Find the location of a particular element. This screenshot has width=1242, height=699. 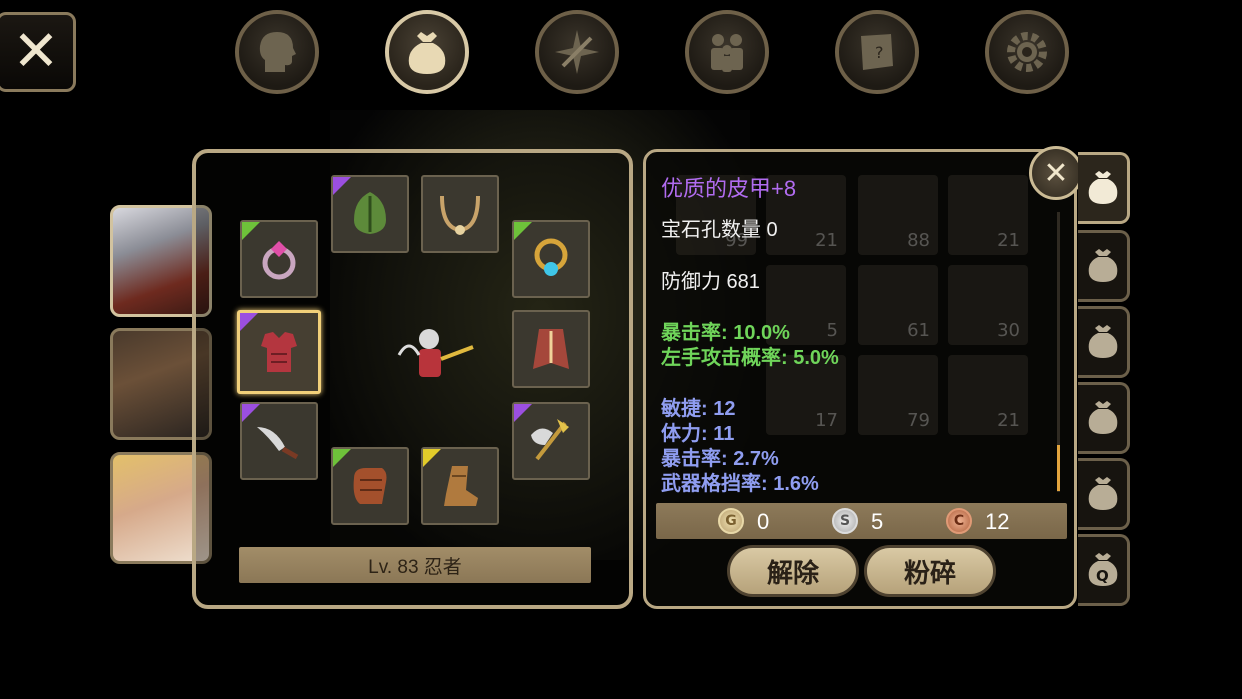

item-bonus-green-2: 左手攻击概率: 5.0% is located at coordinates (750, 358).